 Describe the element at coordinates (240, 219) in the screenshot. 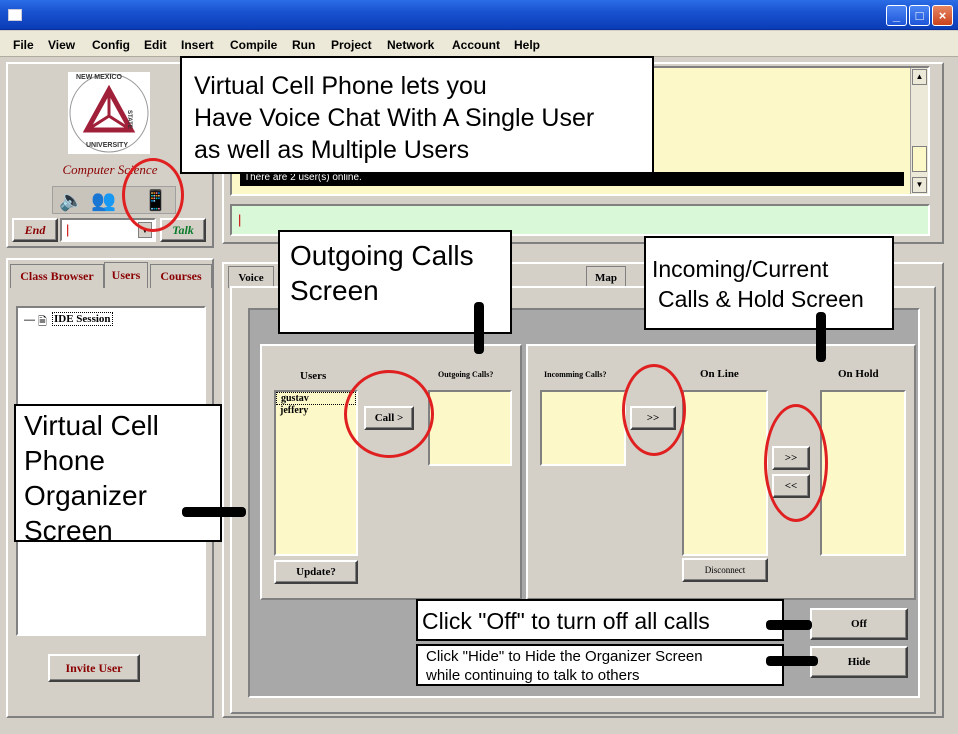

I see `chat-input-value: |` at that location.